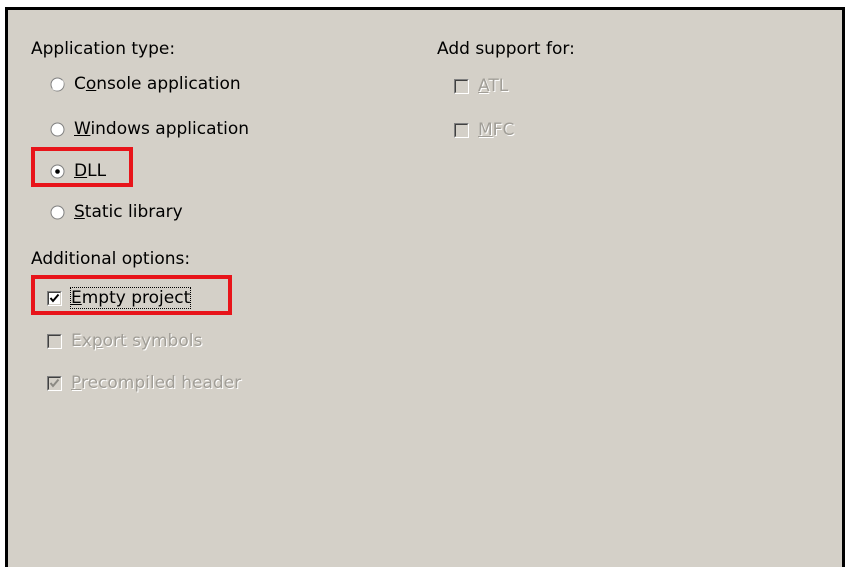  What do you see at coordinates (156, 383) in the screenshot?
I see `checkbox-label: Precompiled header` at bounding box center [156, 383].